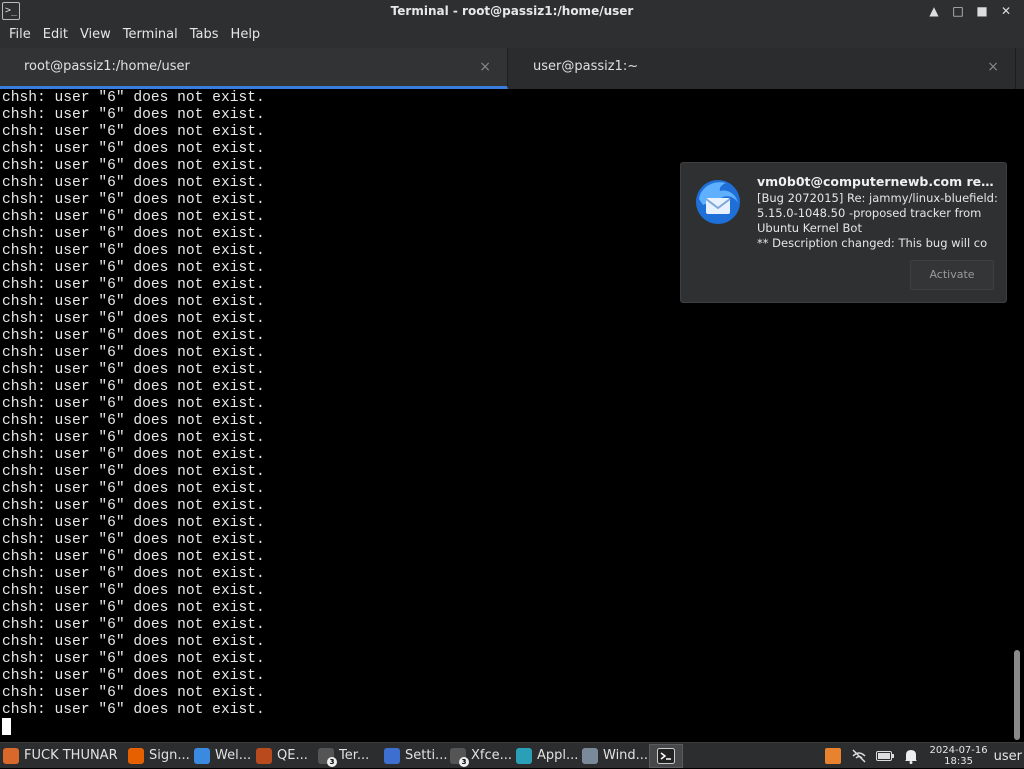  I want to click on menu-edit: Edit, so click(55, 35).